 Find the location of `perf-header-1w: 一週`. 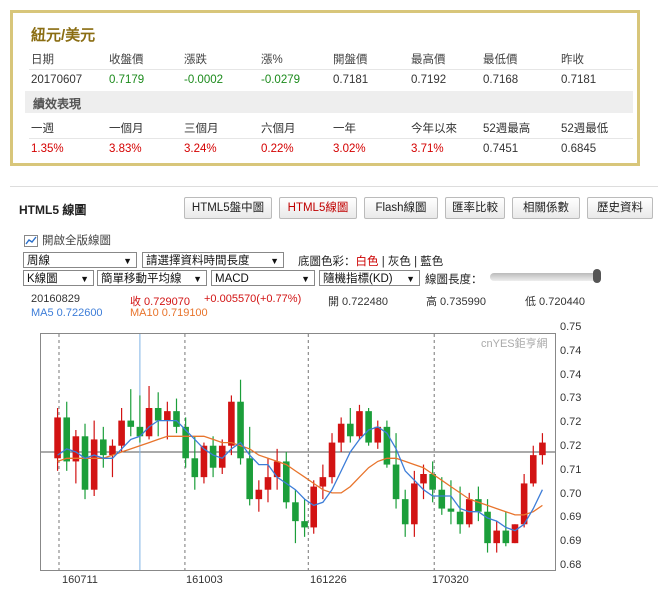

perf-header-1w: 一週 is located at coordinates (42, 129).